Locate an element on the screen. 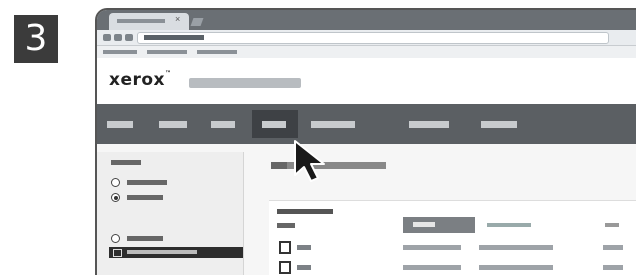 The width and height of the screenshot is (636, 275). main-menu-bar is located at coordinates (366, 124).